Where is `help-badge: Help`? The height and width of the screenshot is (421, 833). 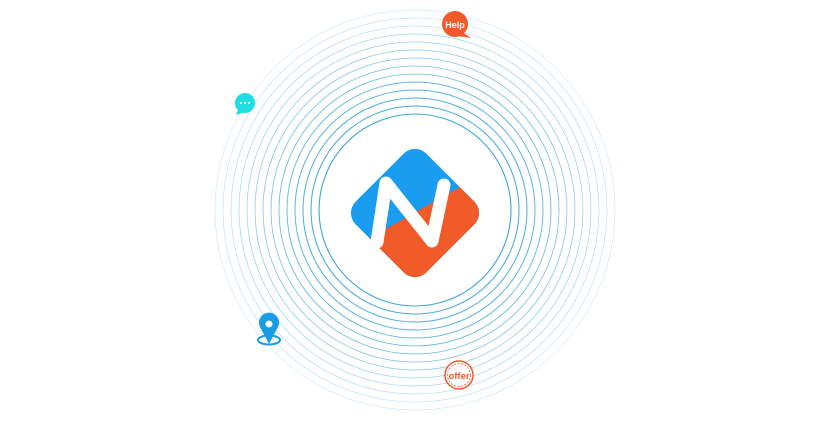
help-badge: Help is located at coordinates (456, 24).